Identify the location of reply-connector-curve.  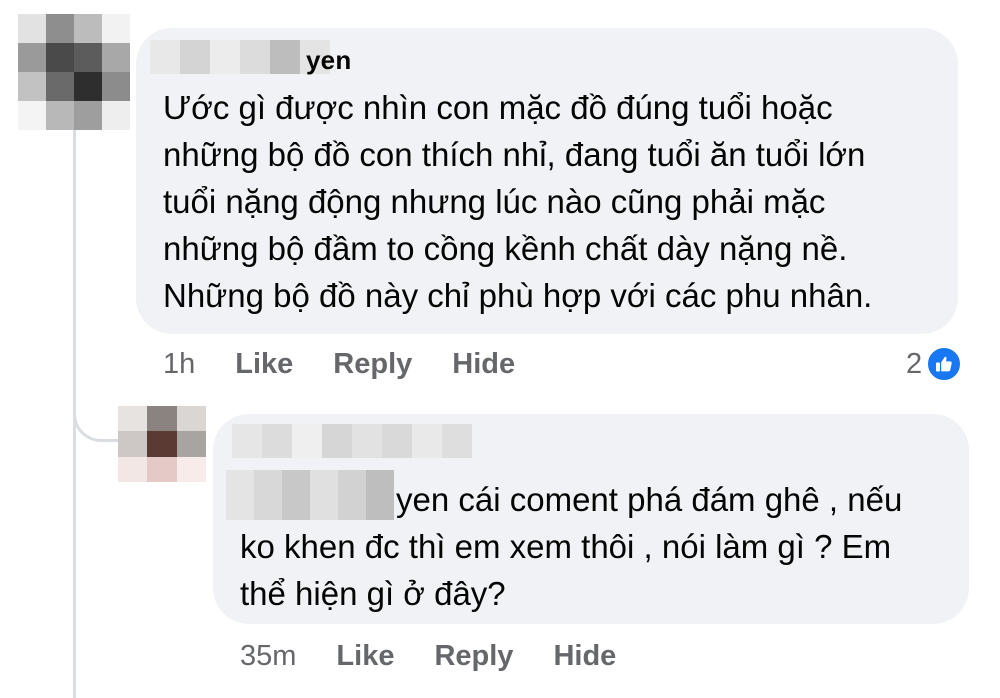
(98, 411).